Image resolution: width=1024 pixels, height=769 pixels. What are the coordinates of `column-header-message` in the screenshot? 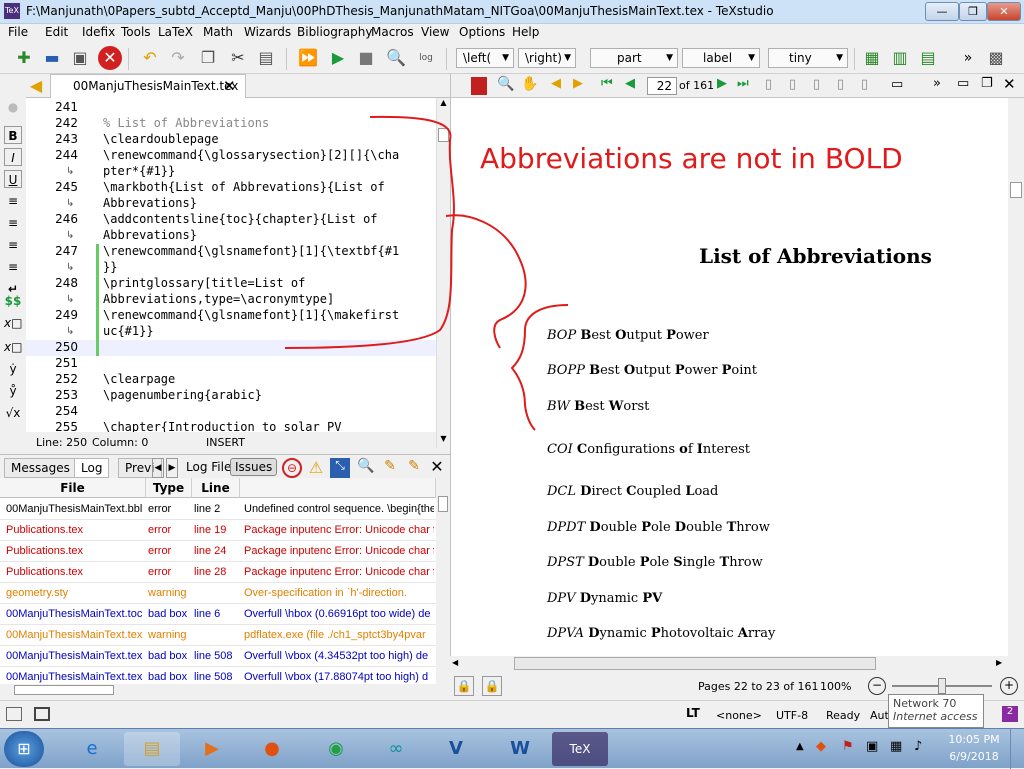 It's located at (338, 488).